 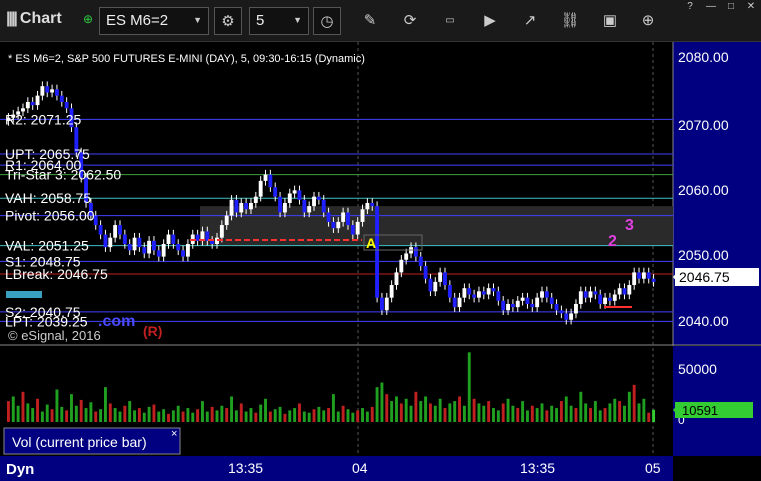 I want to click on last-price-value: 2046.75, so click(x=704, y=277).